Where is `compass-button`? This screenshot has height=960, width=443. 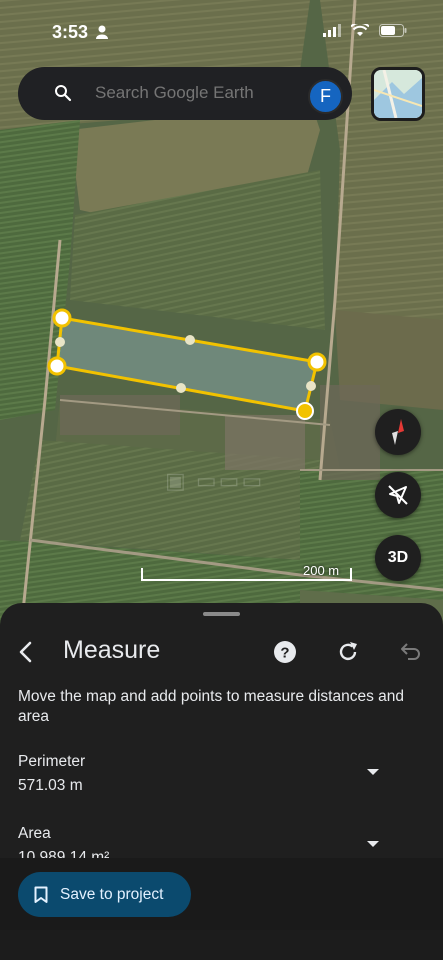 compass-button is located at coordinates (398, 432).